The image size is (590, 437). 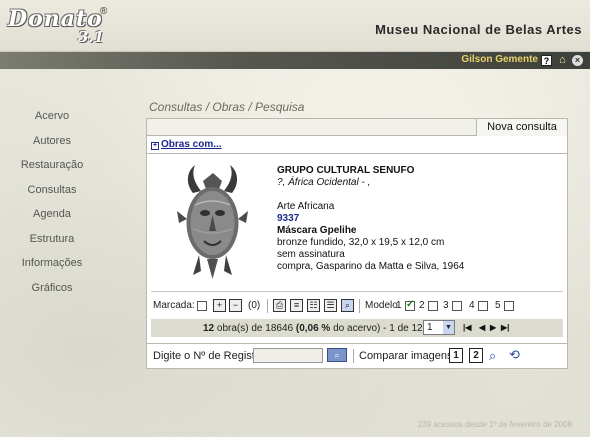 What do you see at coordinates (476, 355) in the screenshot?
I see `compare-image-2-icon: 2` at bounding box center [476, 355].